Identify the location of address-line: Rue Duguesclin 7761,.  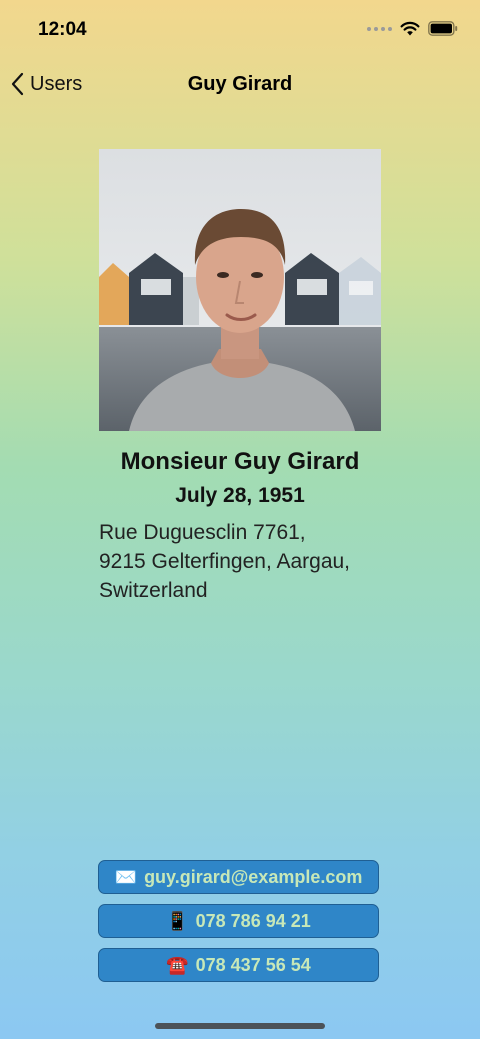
(202, 532).